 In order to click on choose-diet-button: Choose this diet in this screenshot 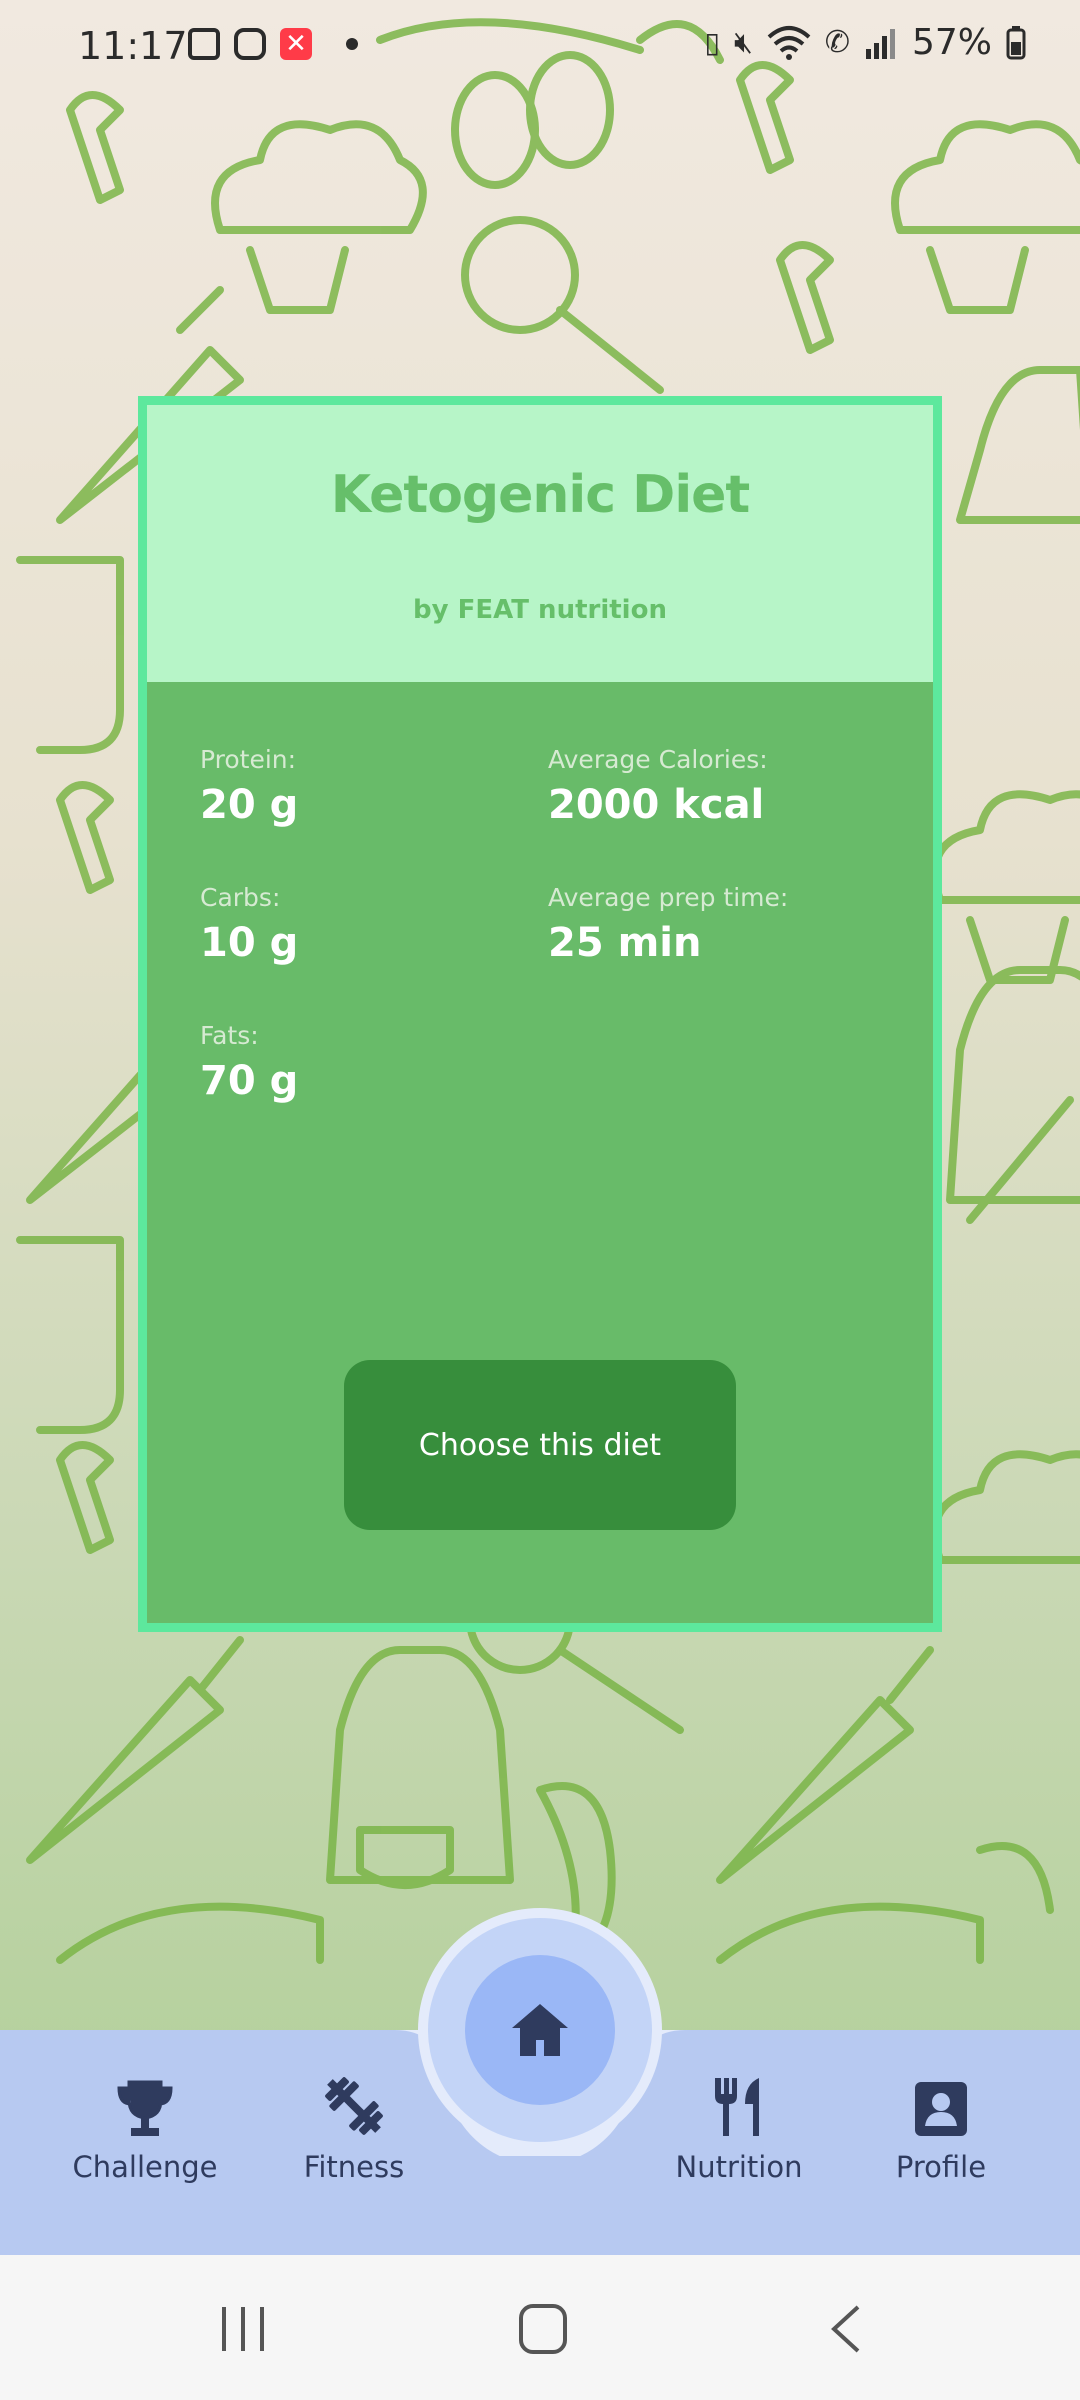, I will do `click(540, 1445)`.